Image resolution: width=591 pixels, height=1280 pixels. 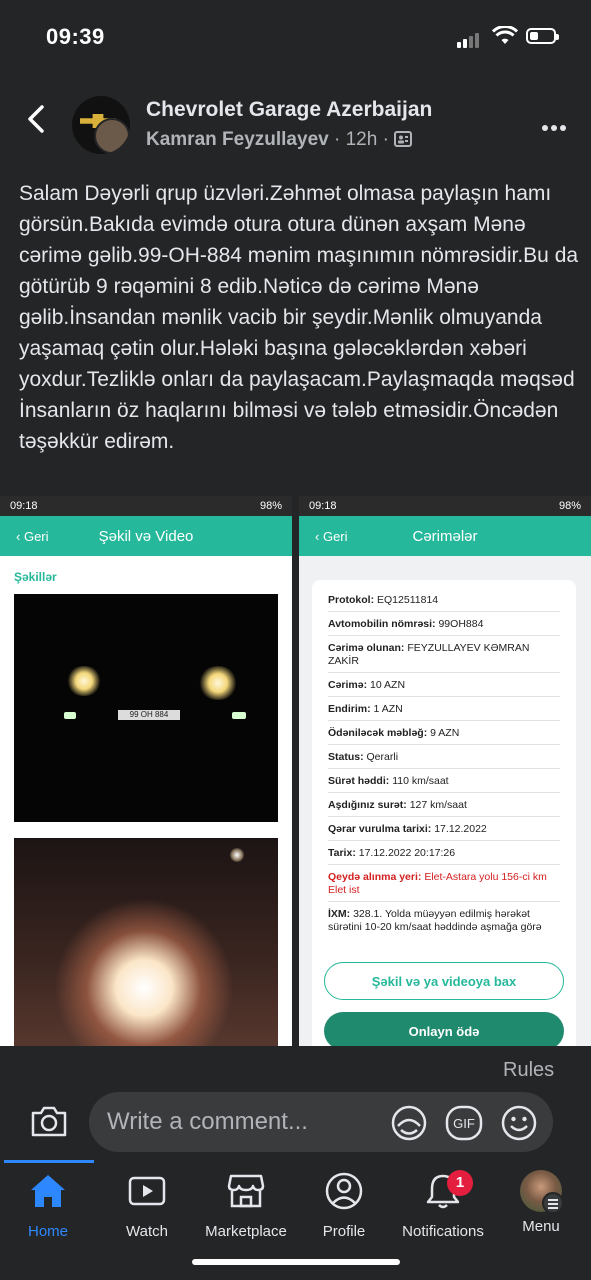 I want to click on post-meta: Kamran Feyzullayev · 12h ·, so click(x=279, y=140).